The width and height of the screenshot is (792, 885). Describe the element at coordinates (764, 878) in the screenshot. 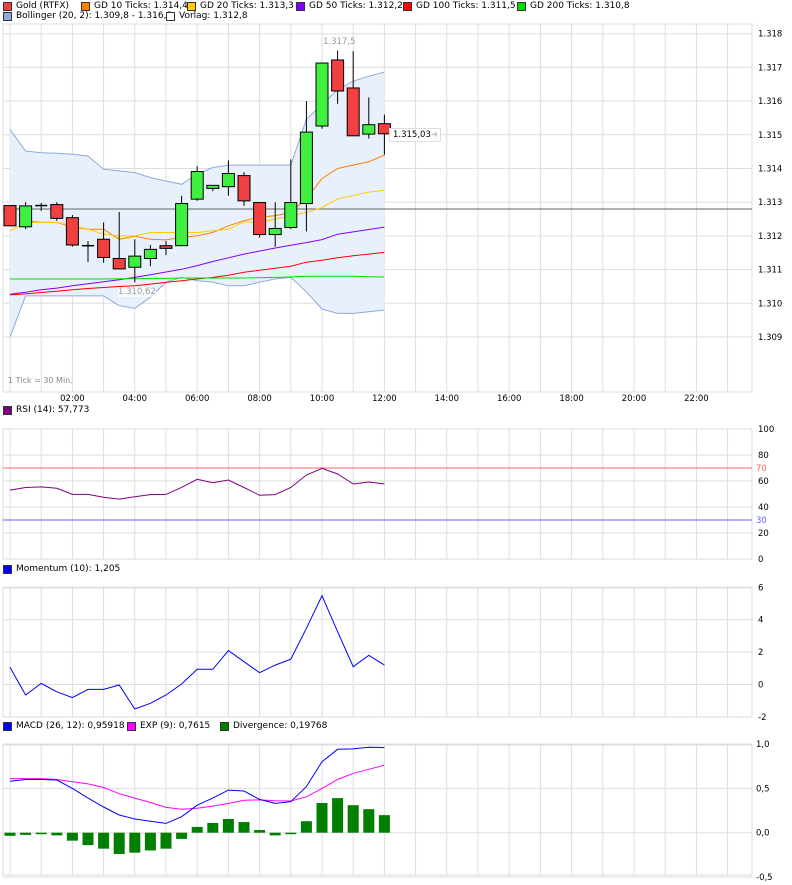

I see `y-tick-label: -0,5` at that location.